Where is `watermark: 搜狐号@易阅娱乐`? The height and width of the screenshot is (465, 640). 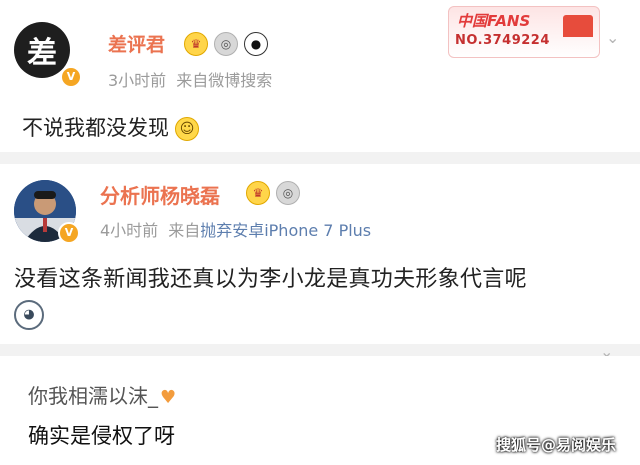 watermark: 搜狐号@易阅娱乐 is located at coordinates (556, 445).